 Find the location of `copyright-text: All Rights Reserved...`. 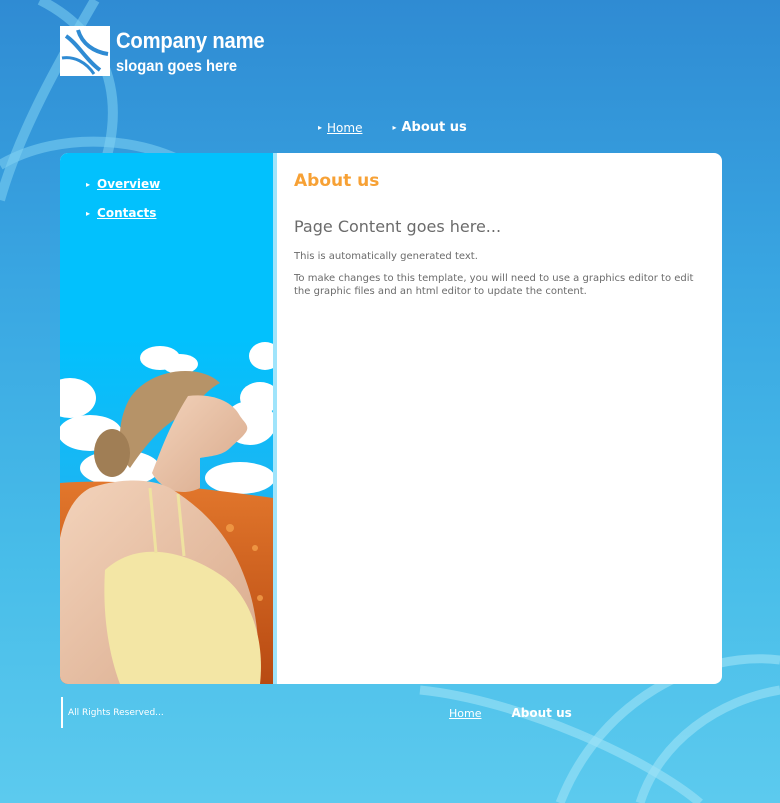

copyright-text: All Rights Reserved... is located at coordinates (116, 713).